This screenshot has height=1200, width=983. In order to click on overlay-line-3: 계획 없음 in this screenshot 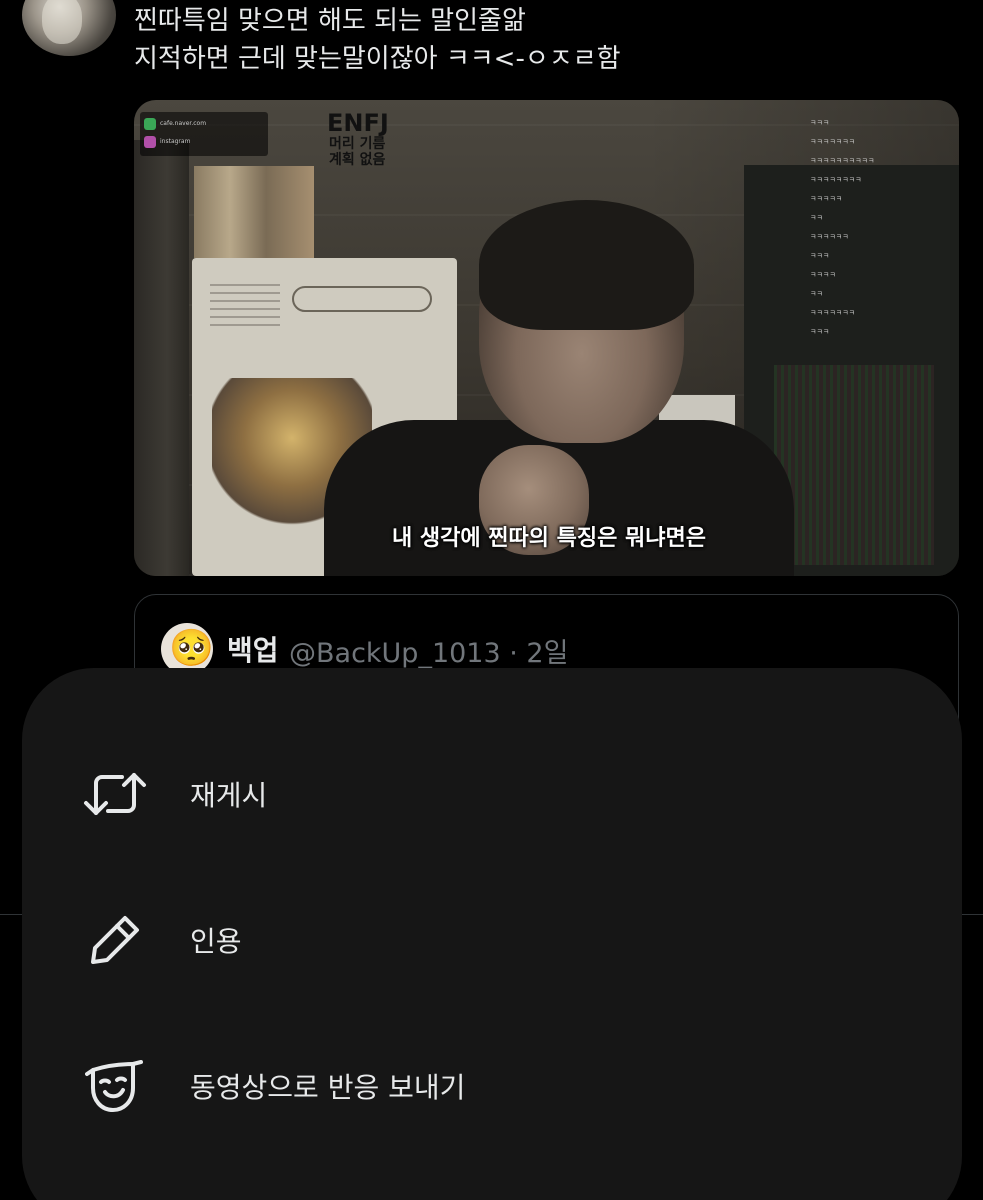, I will do `click(357, 160)`.